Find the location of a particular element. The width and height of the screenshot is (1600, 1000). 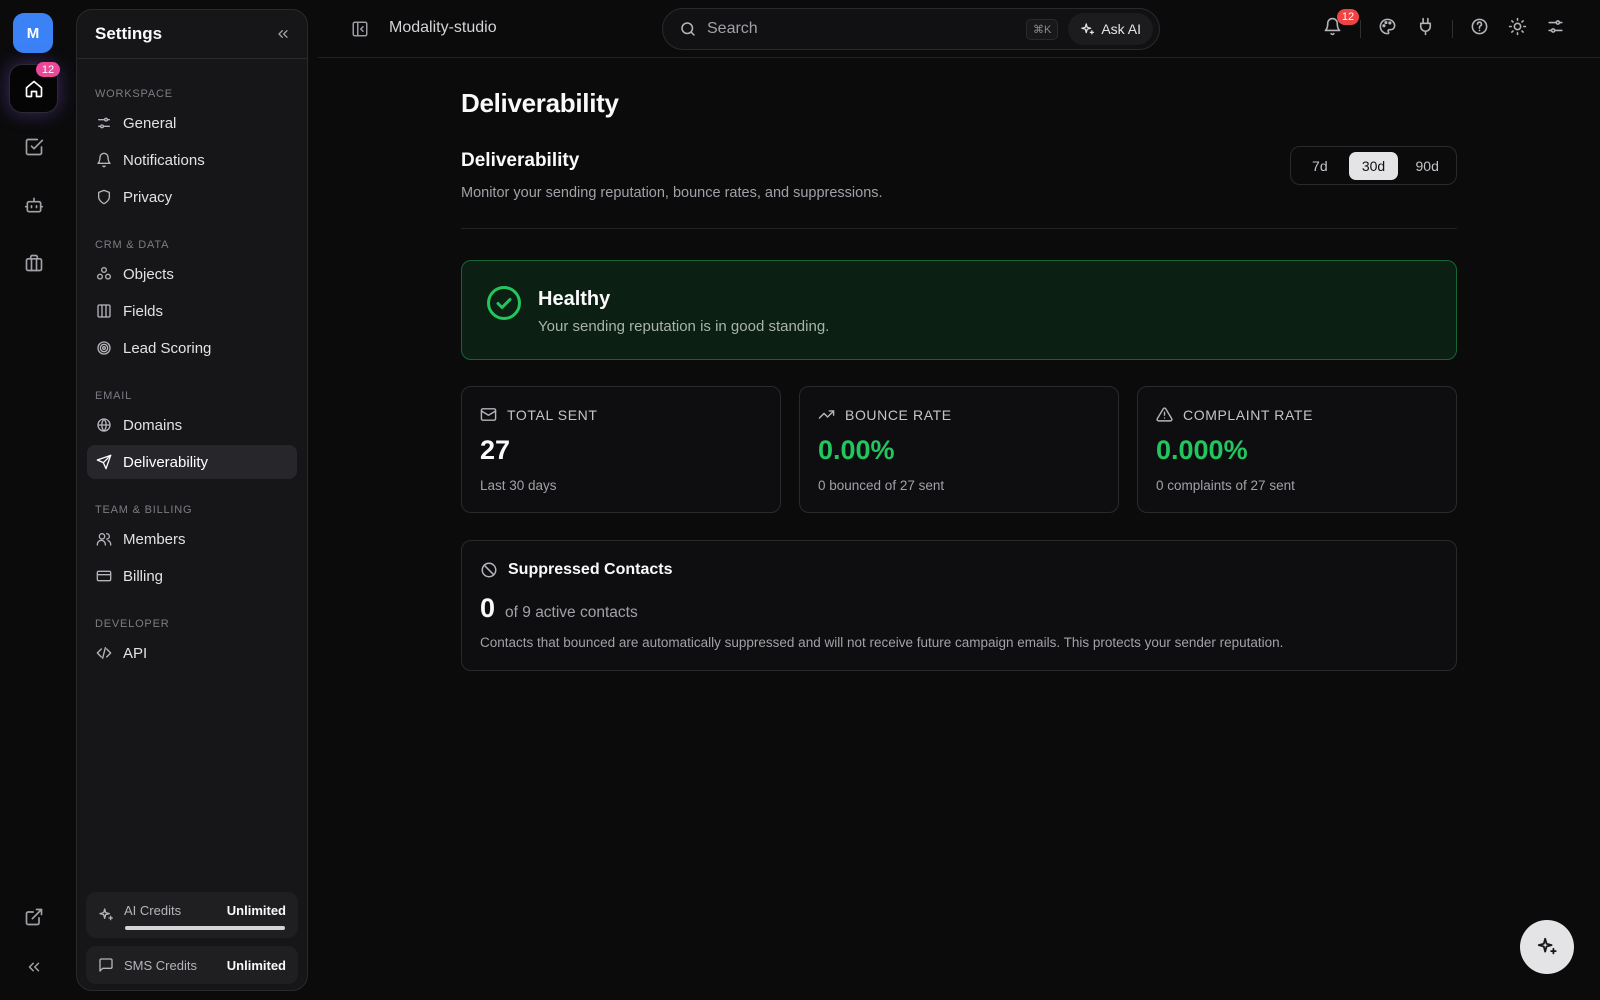

settings-header: Settings is located at coordinates (192, 34).